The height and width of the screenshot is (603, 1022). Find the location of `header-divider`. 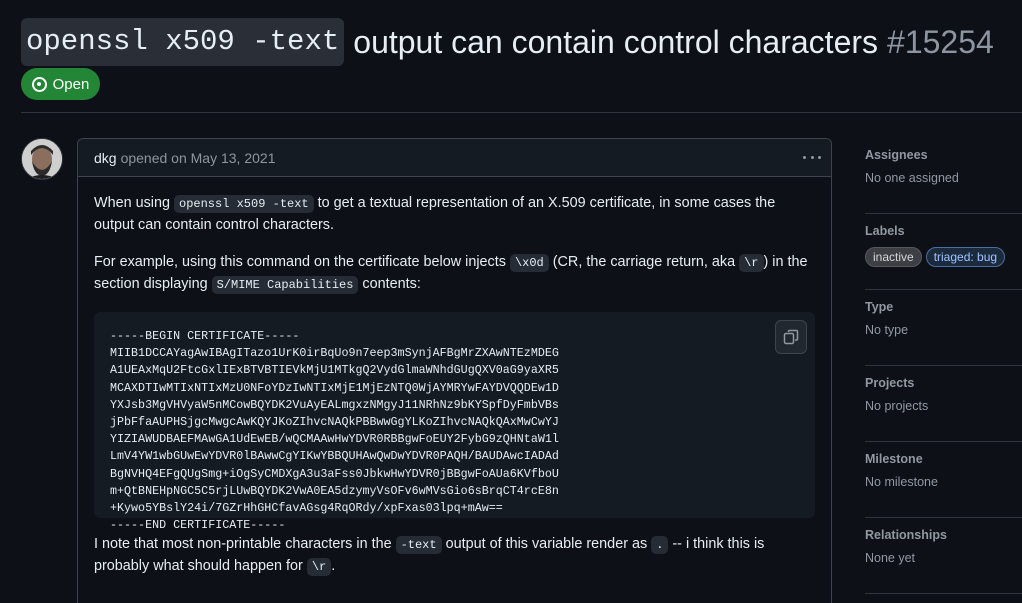

header-divider is located at coordinates (521, 112).